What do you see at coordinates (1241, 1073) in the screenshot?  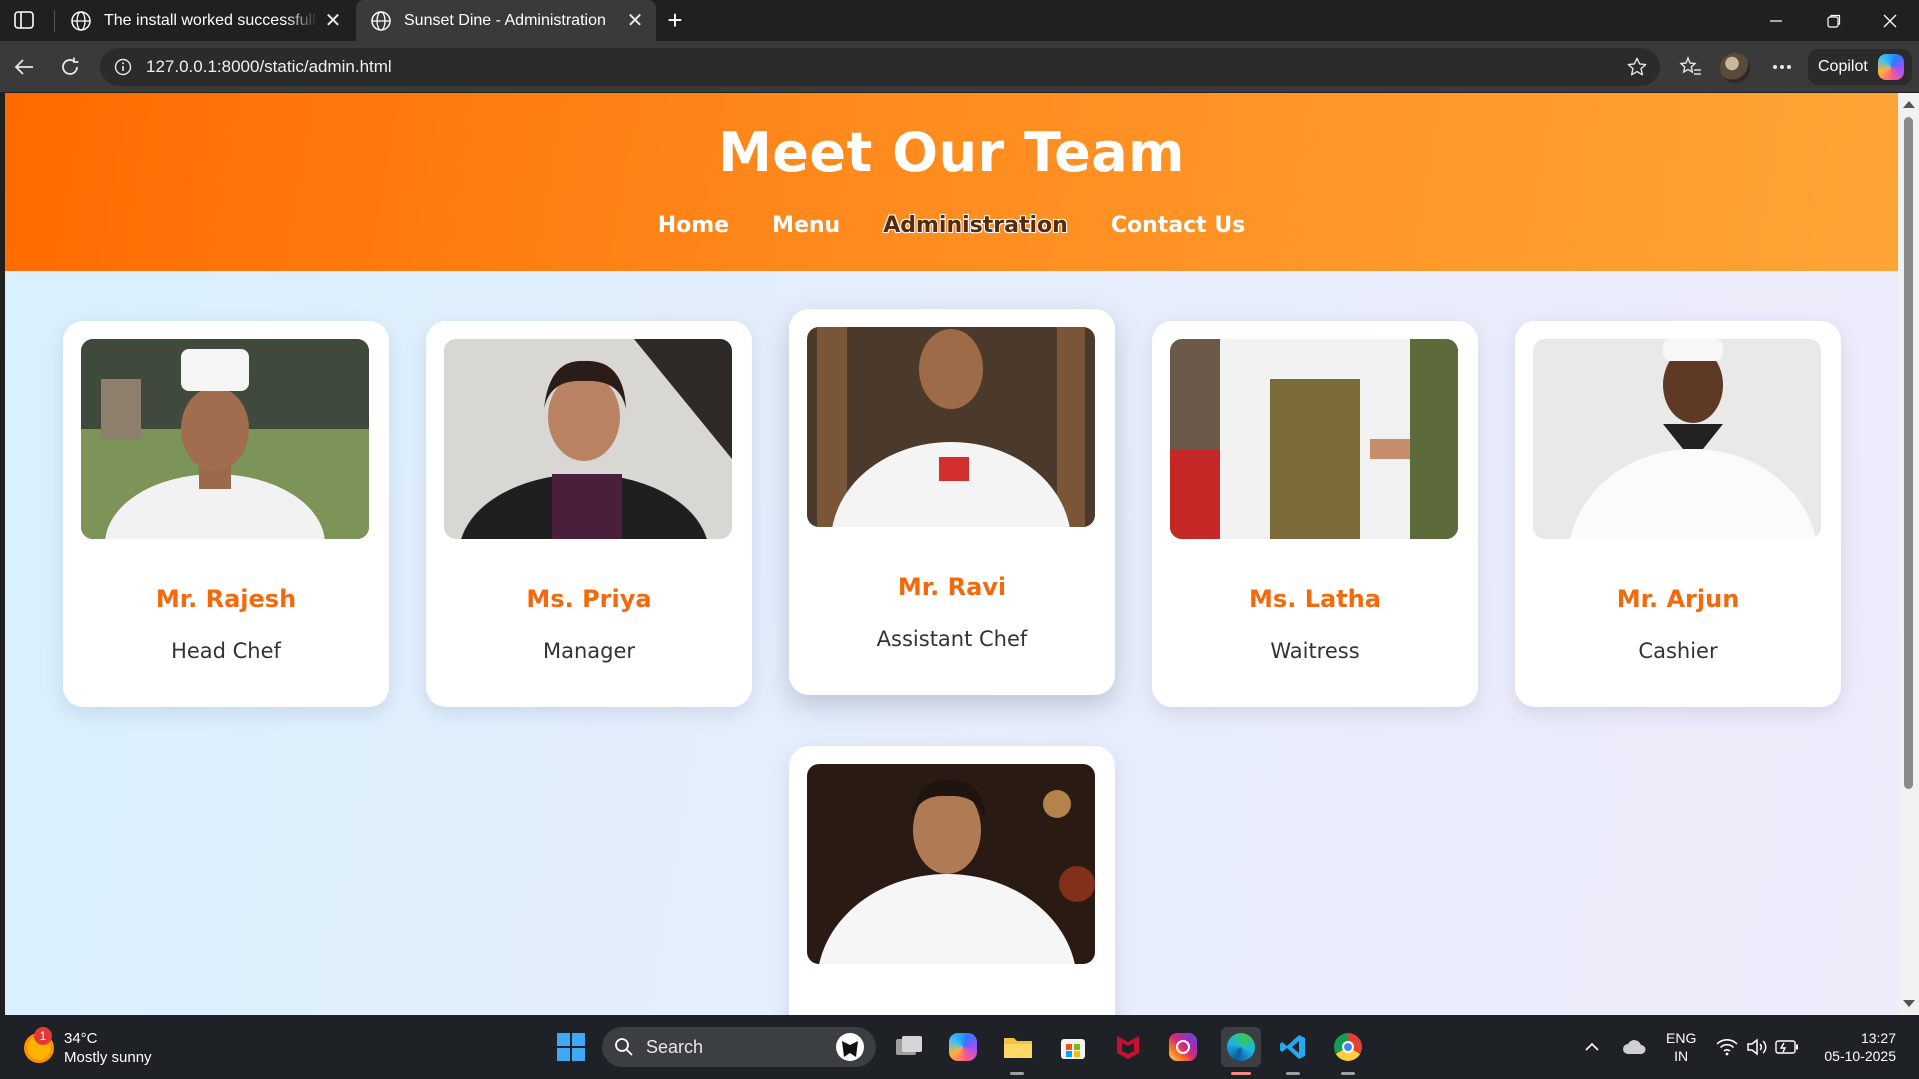 I see `active-indicator` at bounding box center [1241, 1073].